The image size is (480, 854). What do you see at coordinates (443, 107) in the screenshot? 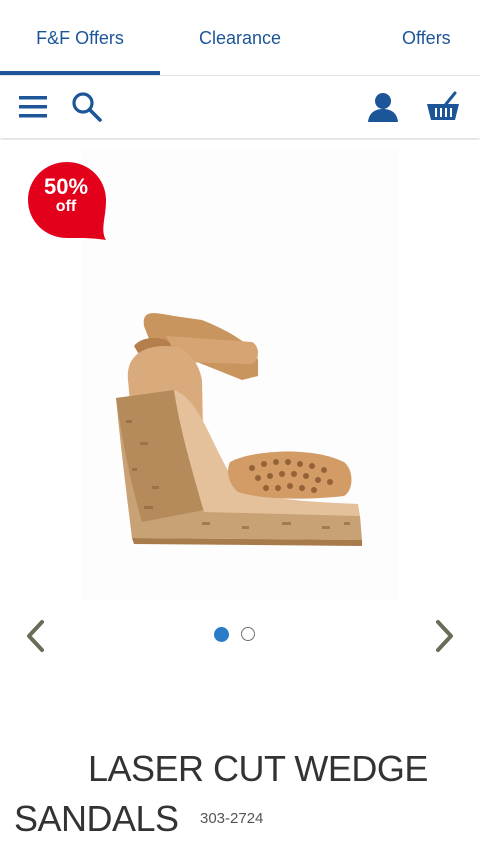
I see `basket-icon` at bounding box center [443, 107].